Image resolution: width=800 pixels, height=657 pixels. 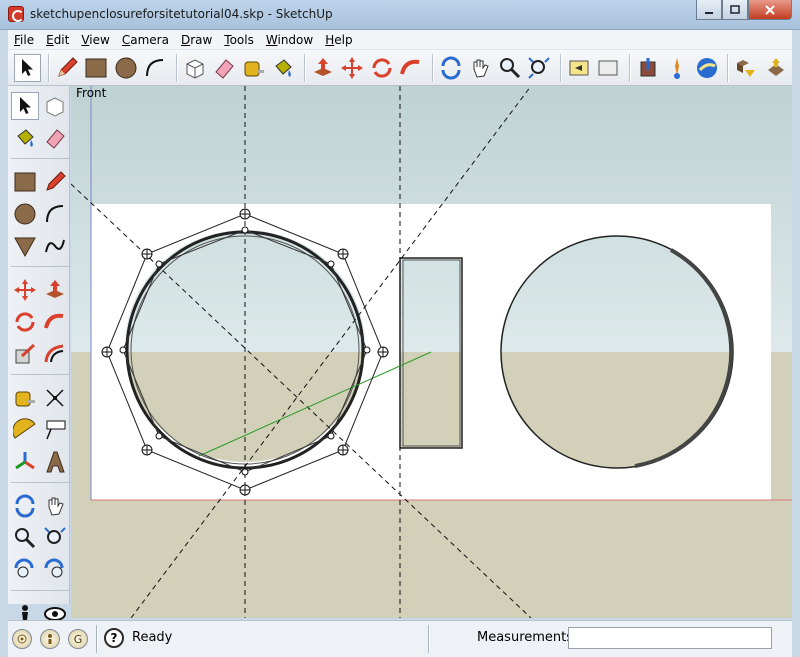 What do you see at coordinates (22, 639) in the screenshot?
I see `geo-location-icon` at bounding box center [22, 639].